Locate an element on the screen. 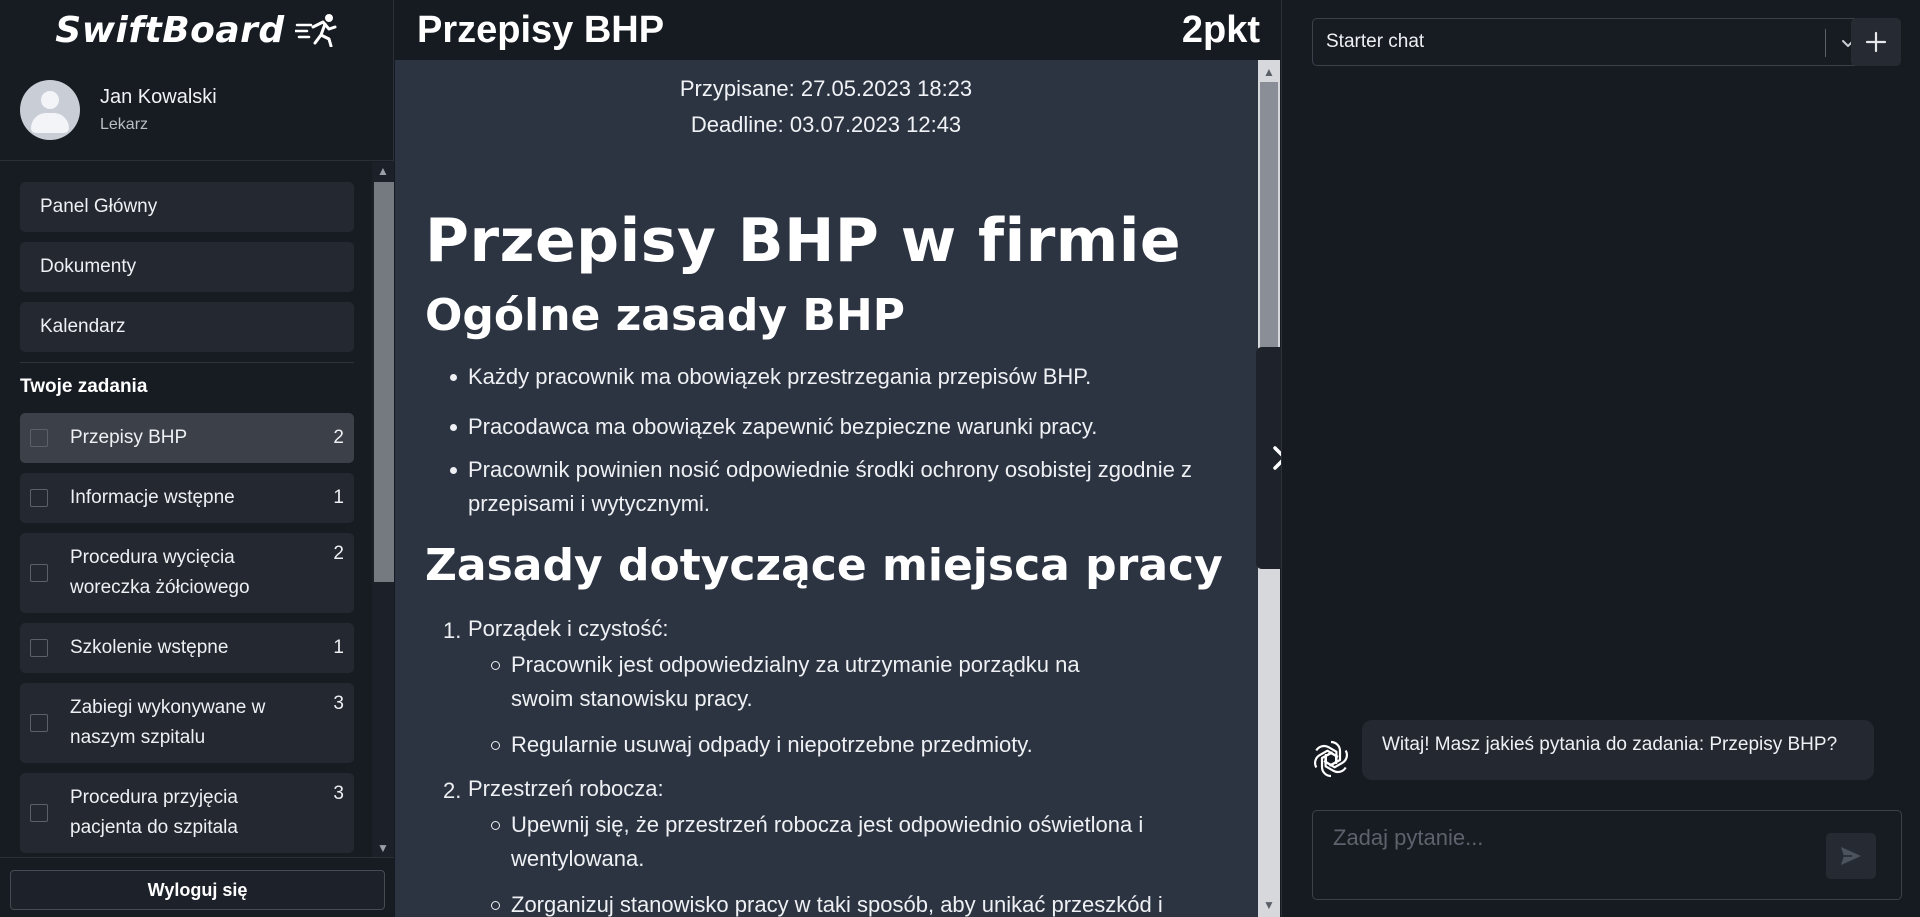  avatar-body is located at coordinates (50, 123).